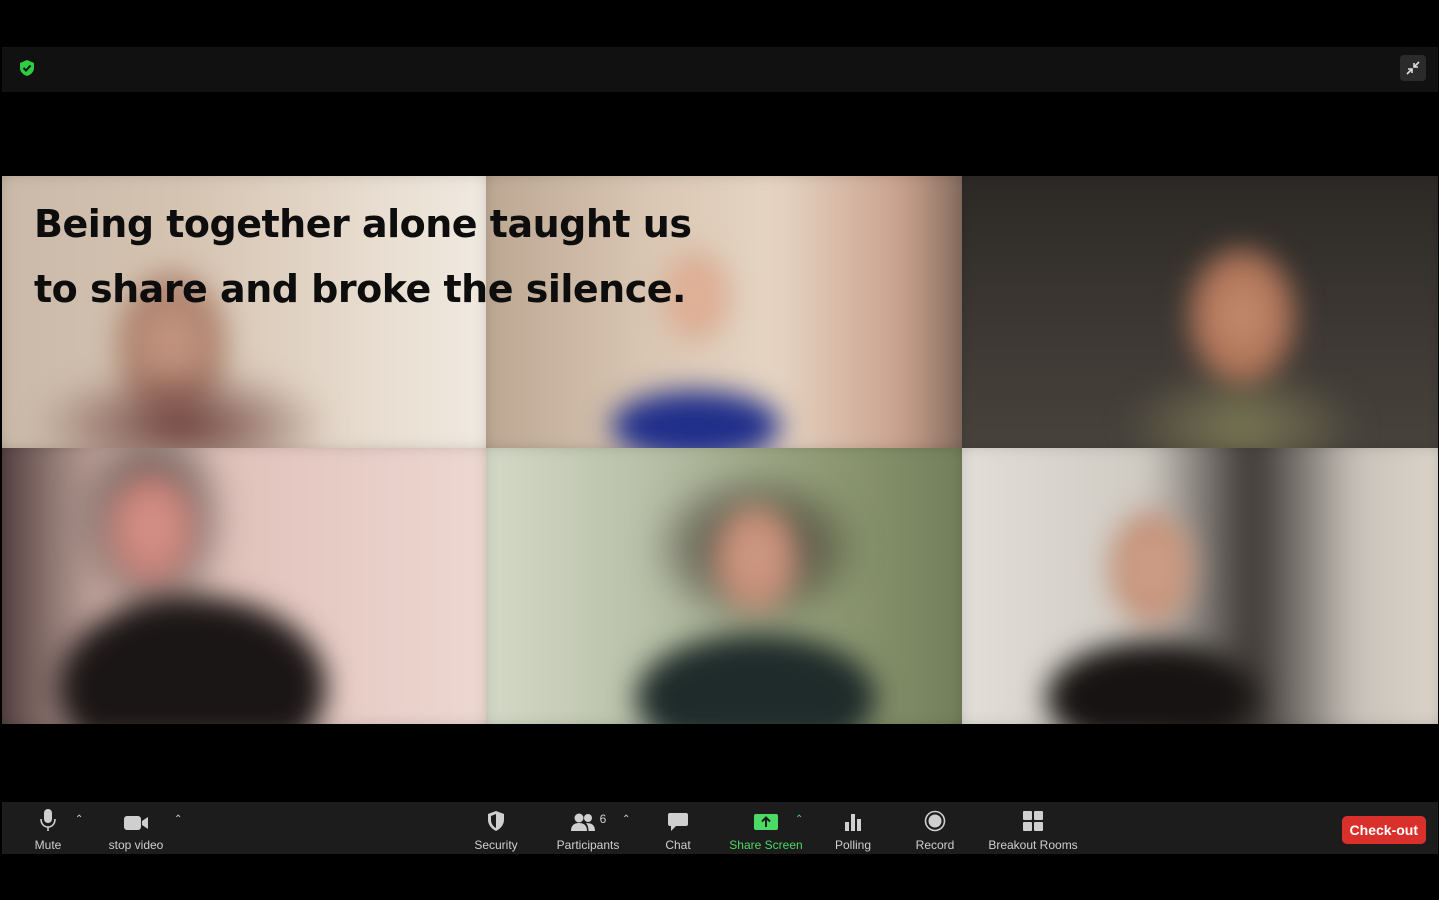  I want to click on chat-label: Chat, so click(678, 845).